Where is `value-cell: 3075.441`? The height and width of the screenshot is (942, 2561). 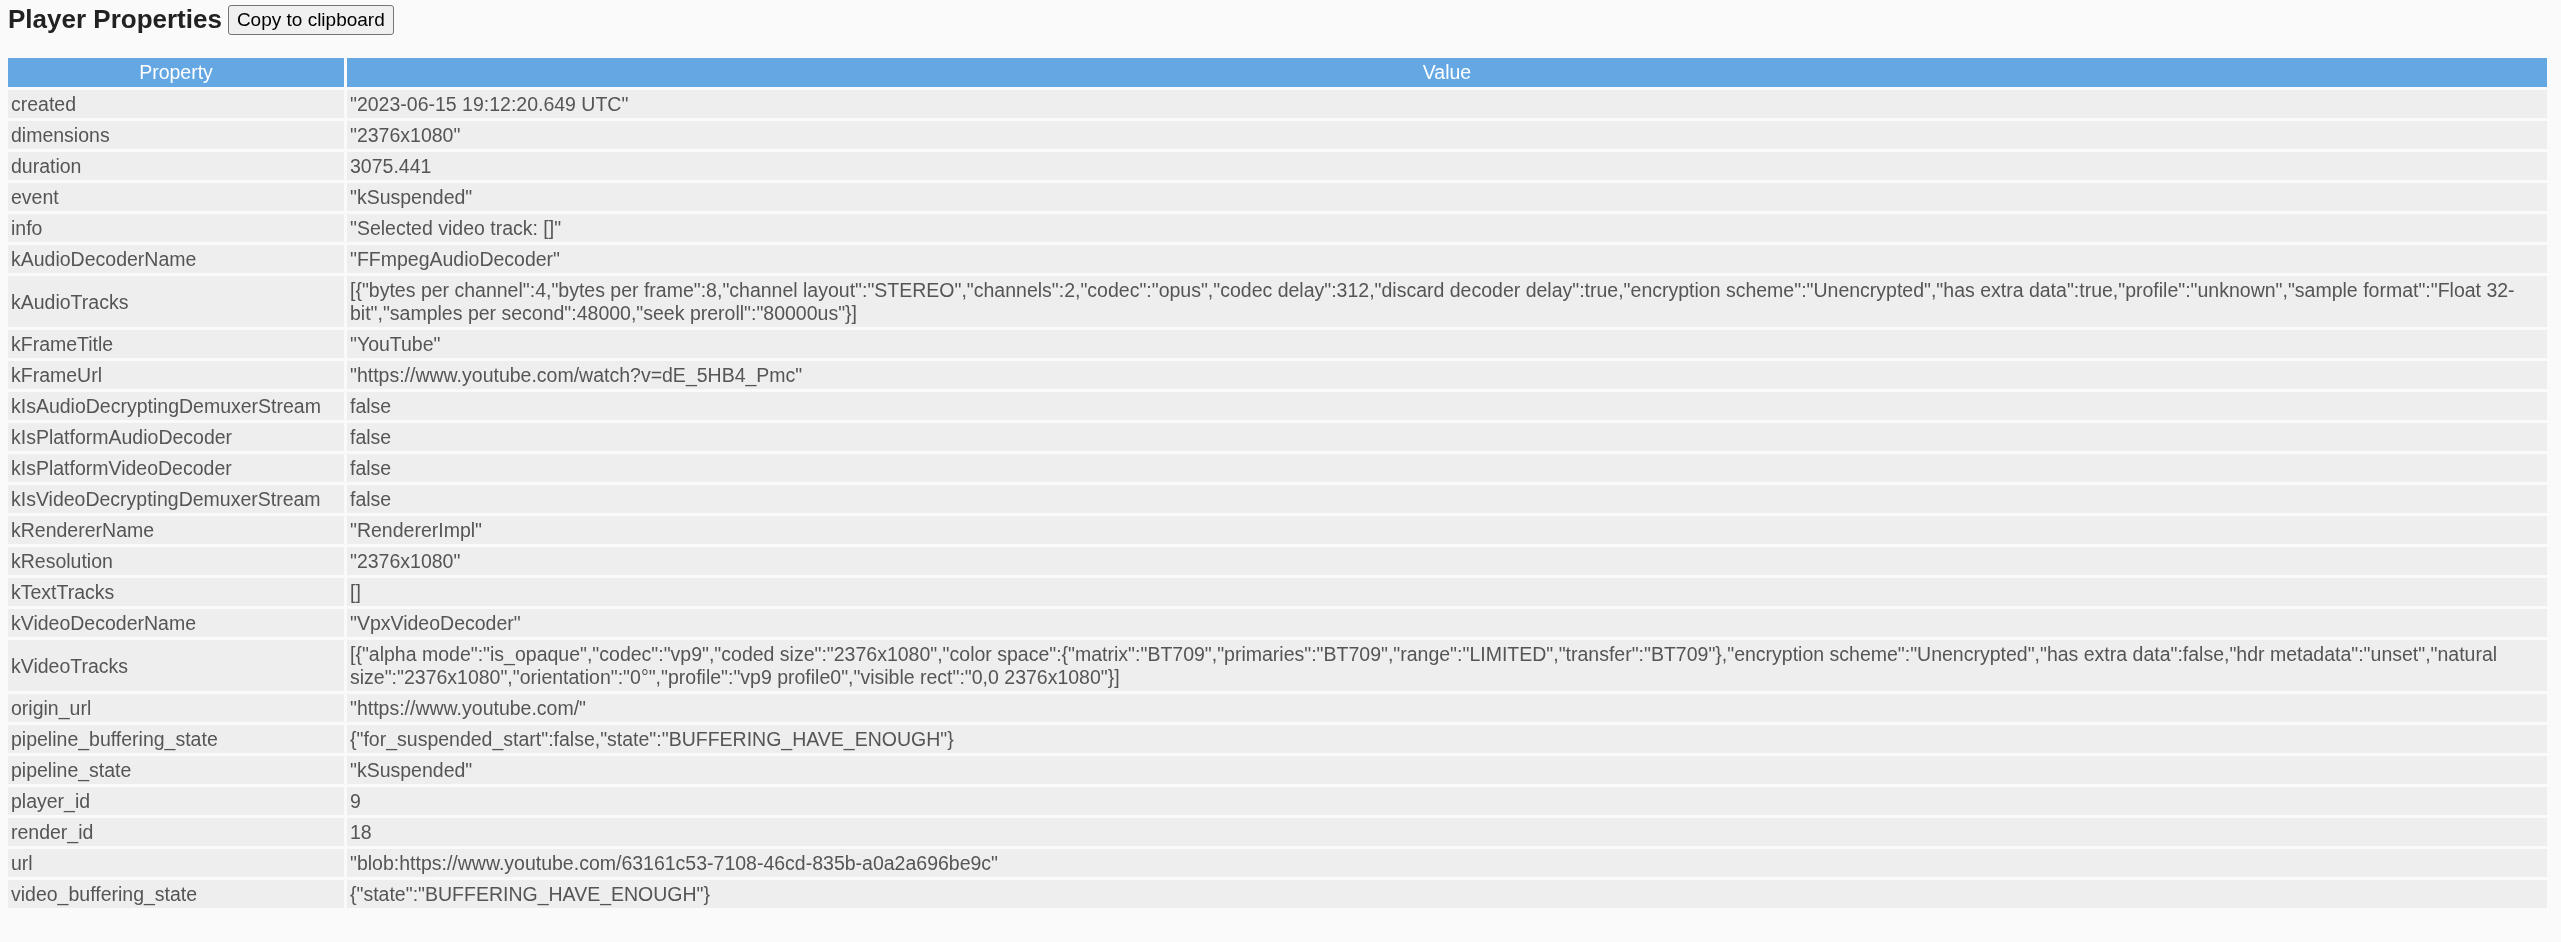
value-cell: 3075.441 is located at coordinates (1447, 166).